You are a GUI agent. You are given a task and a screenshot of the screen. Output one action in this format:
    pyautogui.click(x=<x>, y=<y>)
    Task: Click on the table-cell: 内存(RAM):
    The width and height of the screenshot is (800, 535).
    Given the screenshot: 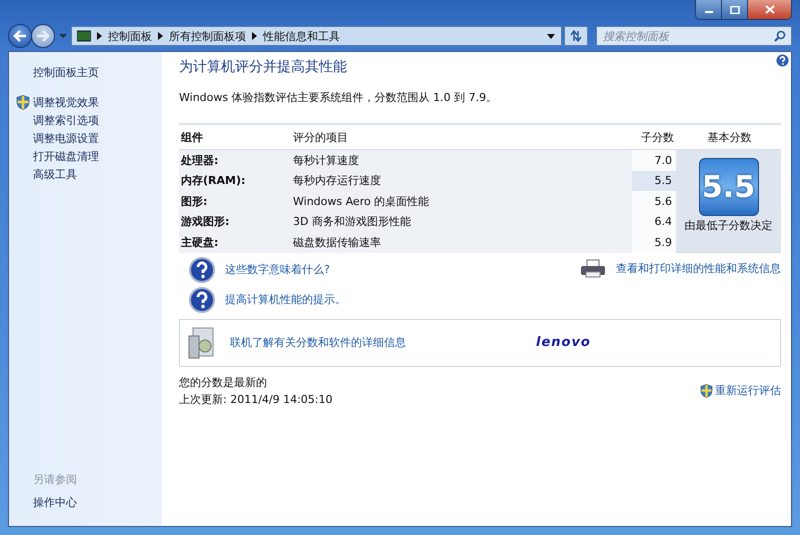 What is the action you would take?
    pyautogui.click(x=235, y=180)
    